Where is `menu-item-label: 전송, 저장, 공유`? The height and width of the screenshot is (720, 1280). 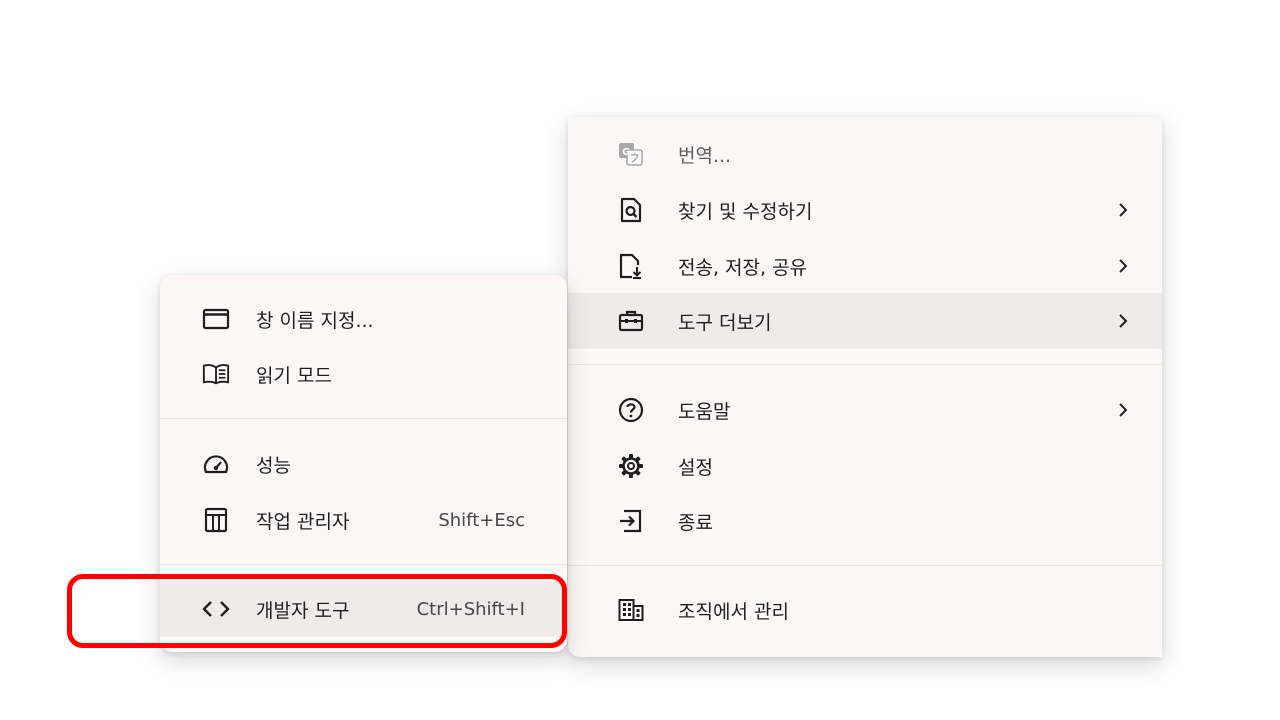 menu-item-label: 전송, 저장, 공유 is located at coordinates (743, 267).